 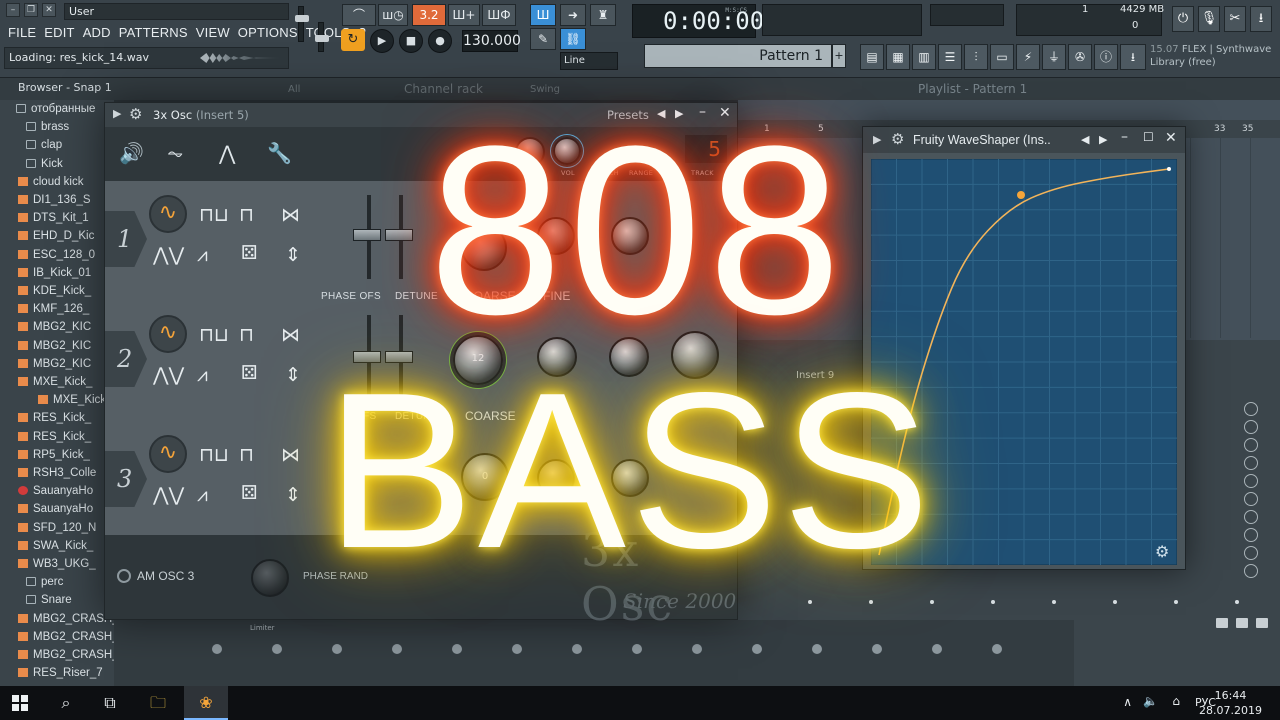 I want to click on noise-button: ⚄, so click(x=249, y=253).